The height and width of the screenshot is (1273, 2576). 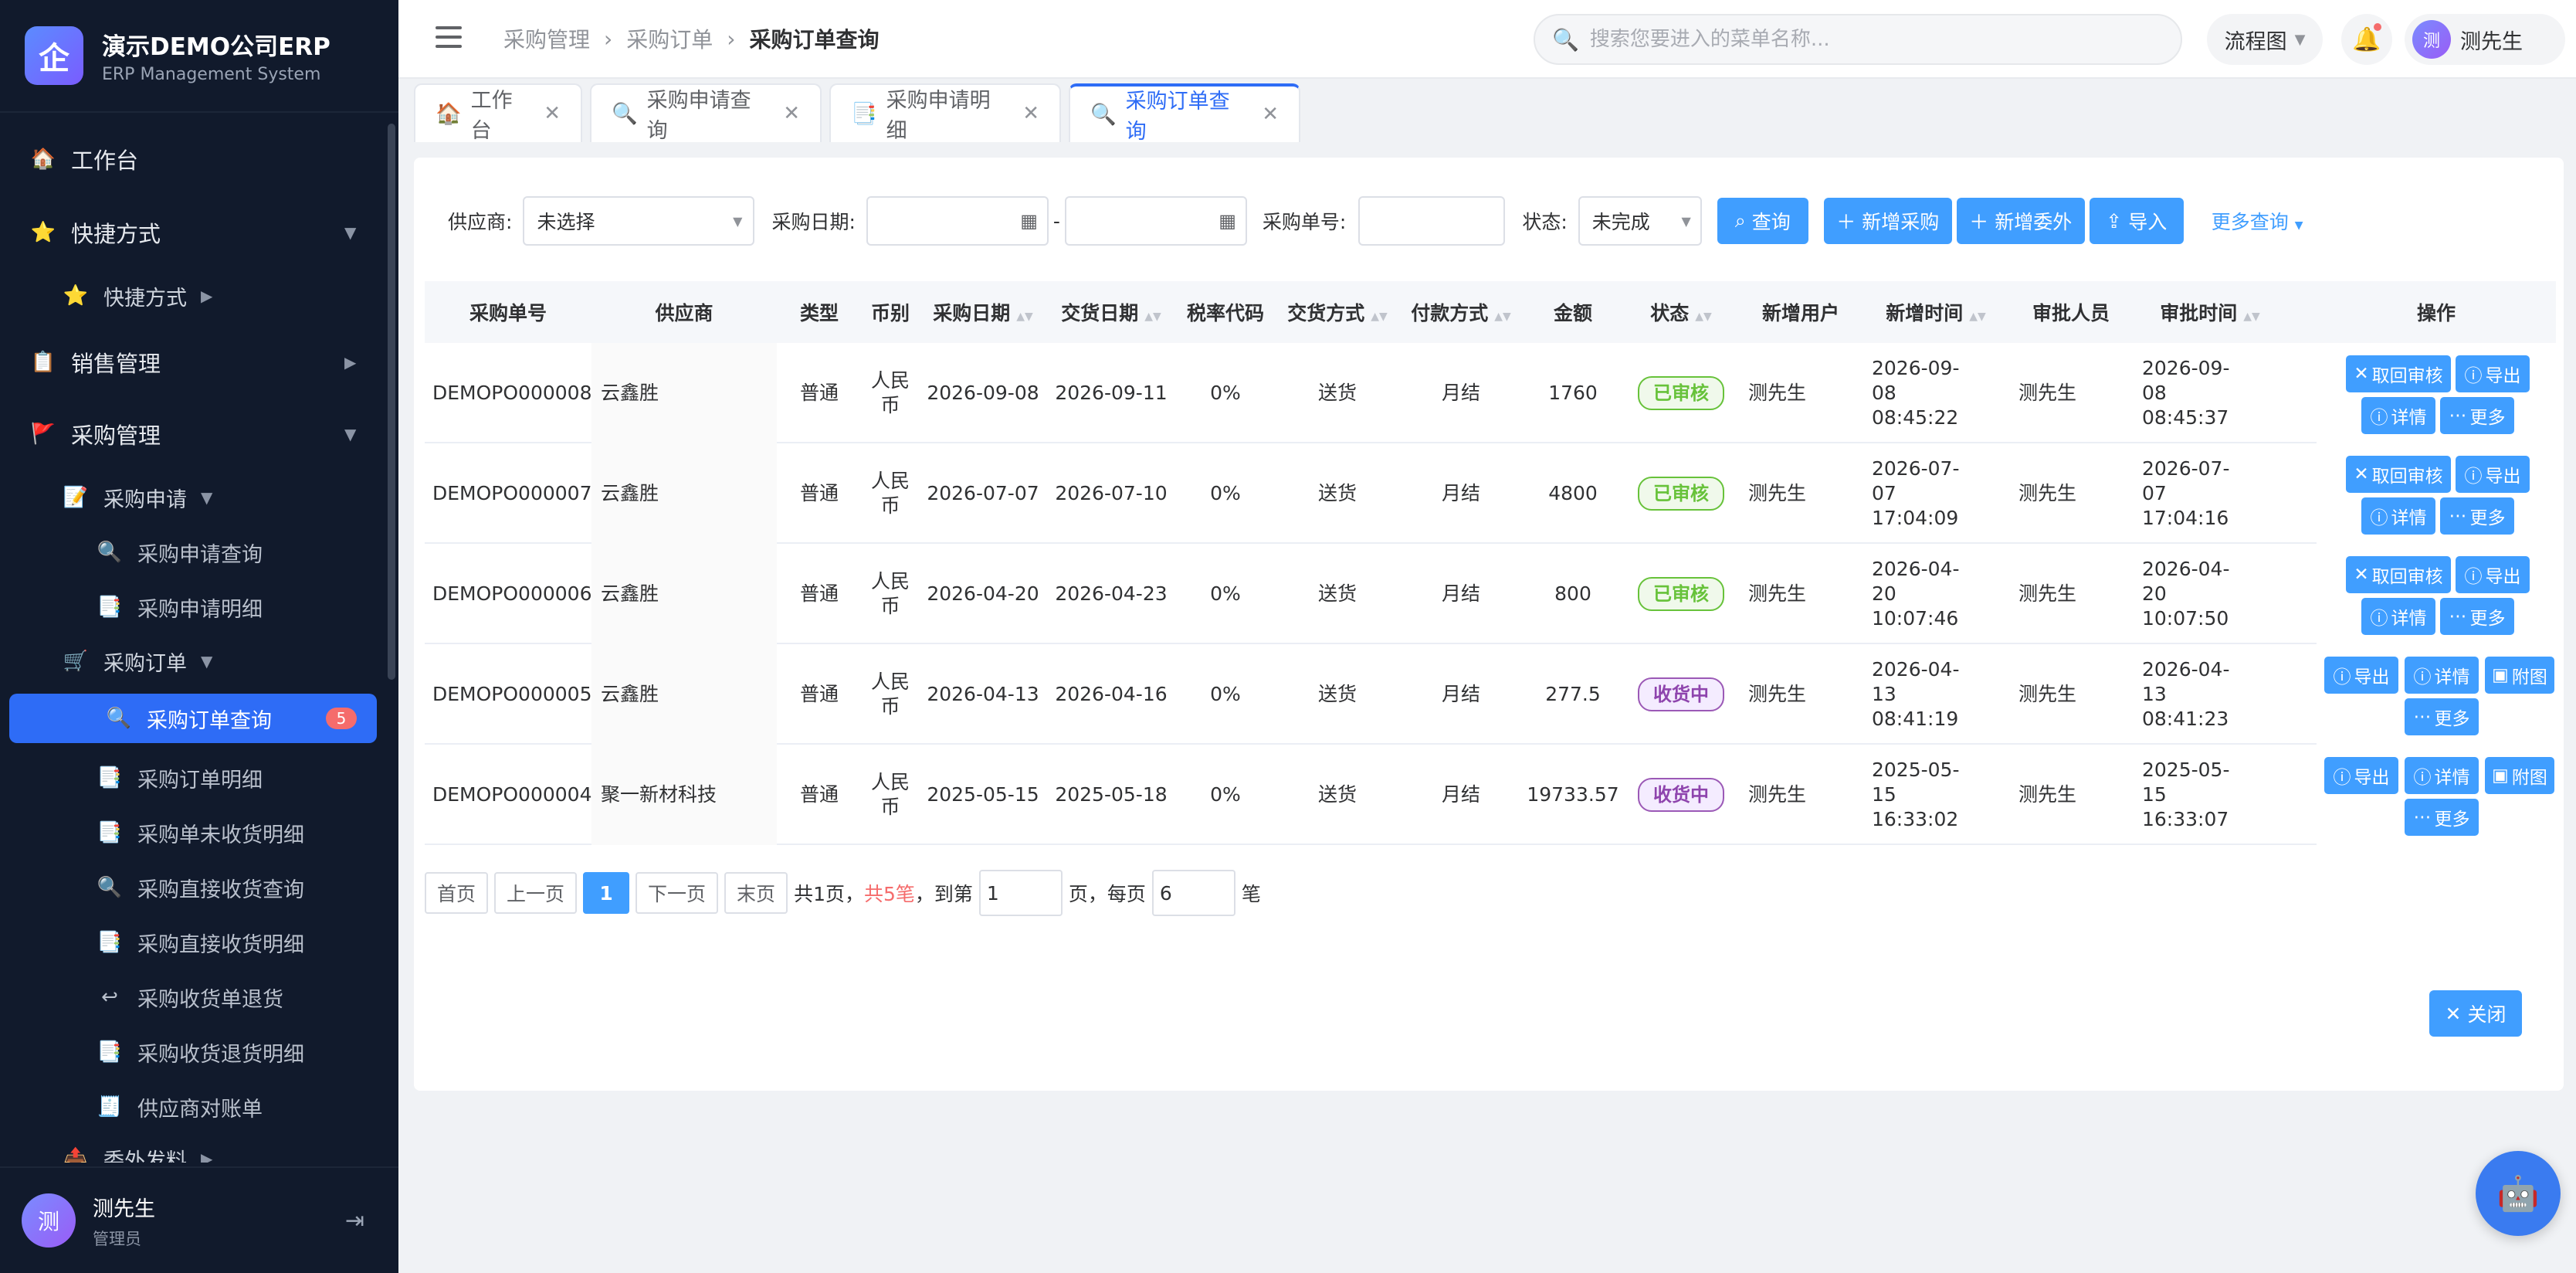 I want to click on logout-icon: ⇥, so click(x=354, y=1220).